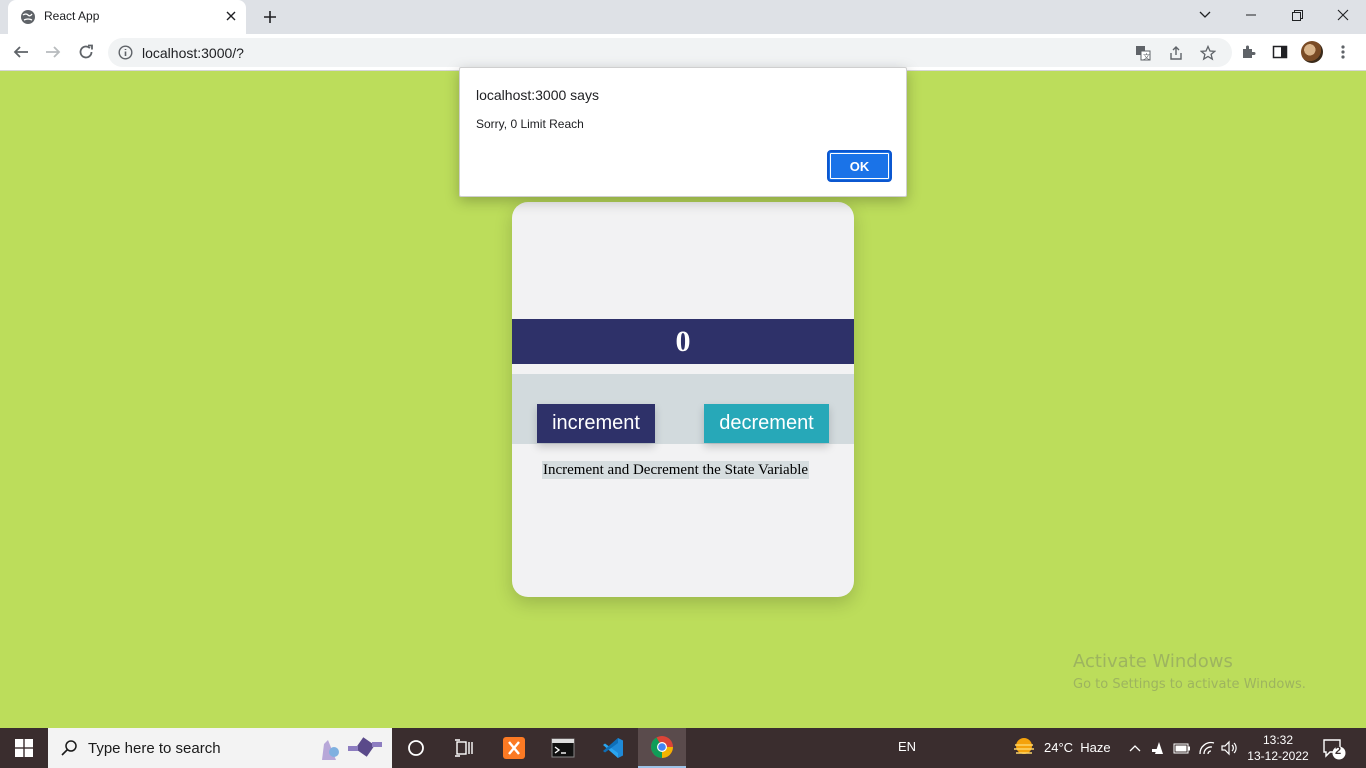 This screenshot has height=768, width=1366. What do you see at coordinates (1207, 748) in the screenshot?
I see `wifi-icon` at bounding box center [1207, 748].